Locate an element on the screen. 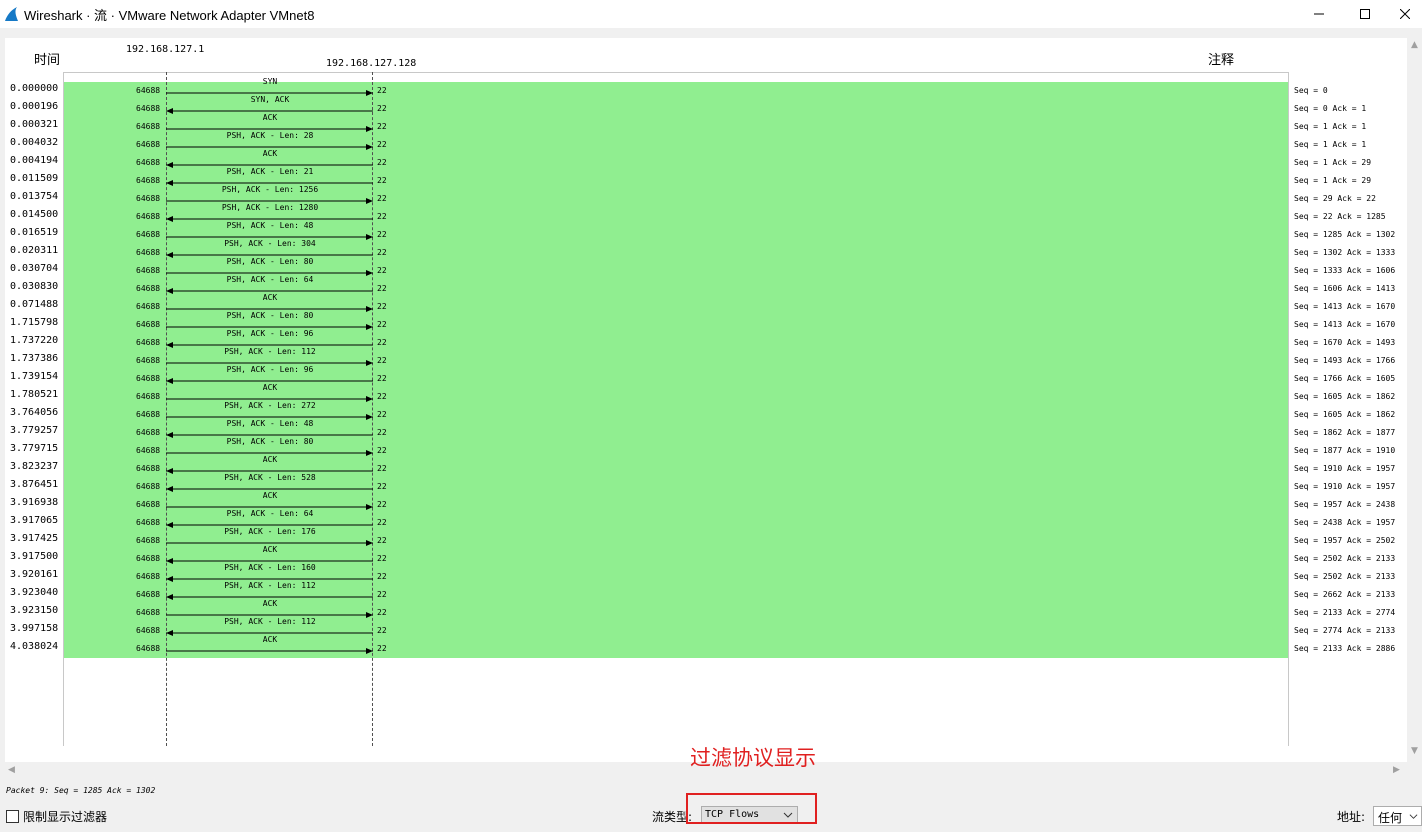 Image resolution: width=1422 pixels, height=832 pixels. scroll-up-icon: ▲ is located at coordinates (1414, 45).